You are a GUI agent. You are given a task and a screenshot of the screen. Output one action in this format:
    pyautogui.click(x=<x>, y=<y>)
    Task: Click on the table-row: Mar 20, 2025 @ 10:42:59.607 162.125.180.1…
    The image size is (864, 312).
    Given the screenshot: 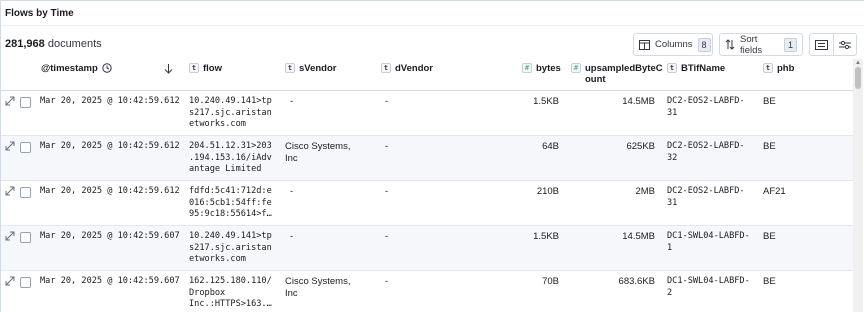 What is the action you would take?
    pyautogui.click(x=427, y=291)
    